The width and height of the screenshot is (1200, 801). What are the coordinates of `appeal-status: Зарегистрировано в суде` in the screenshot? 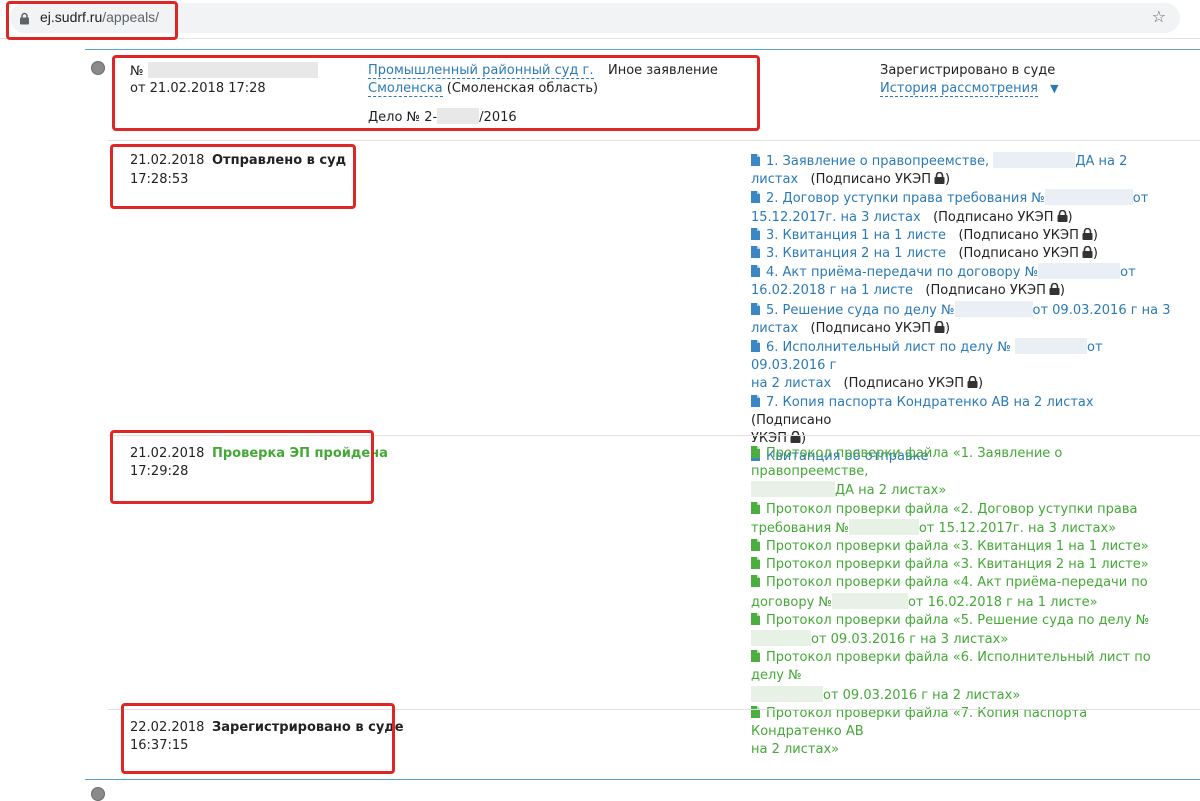 It's located at (968, 70).